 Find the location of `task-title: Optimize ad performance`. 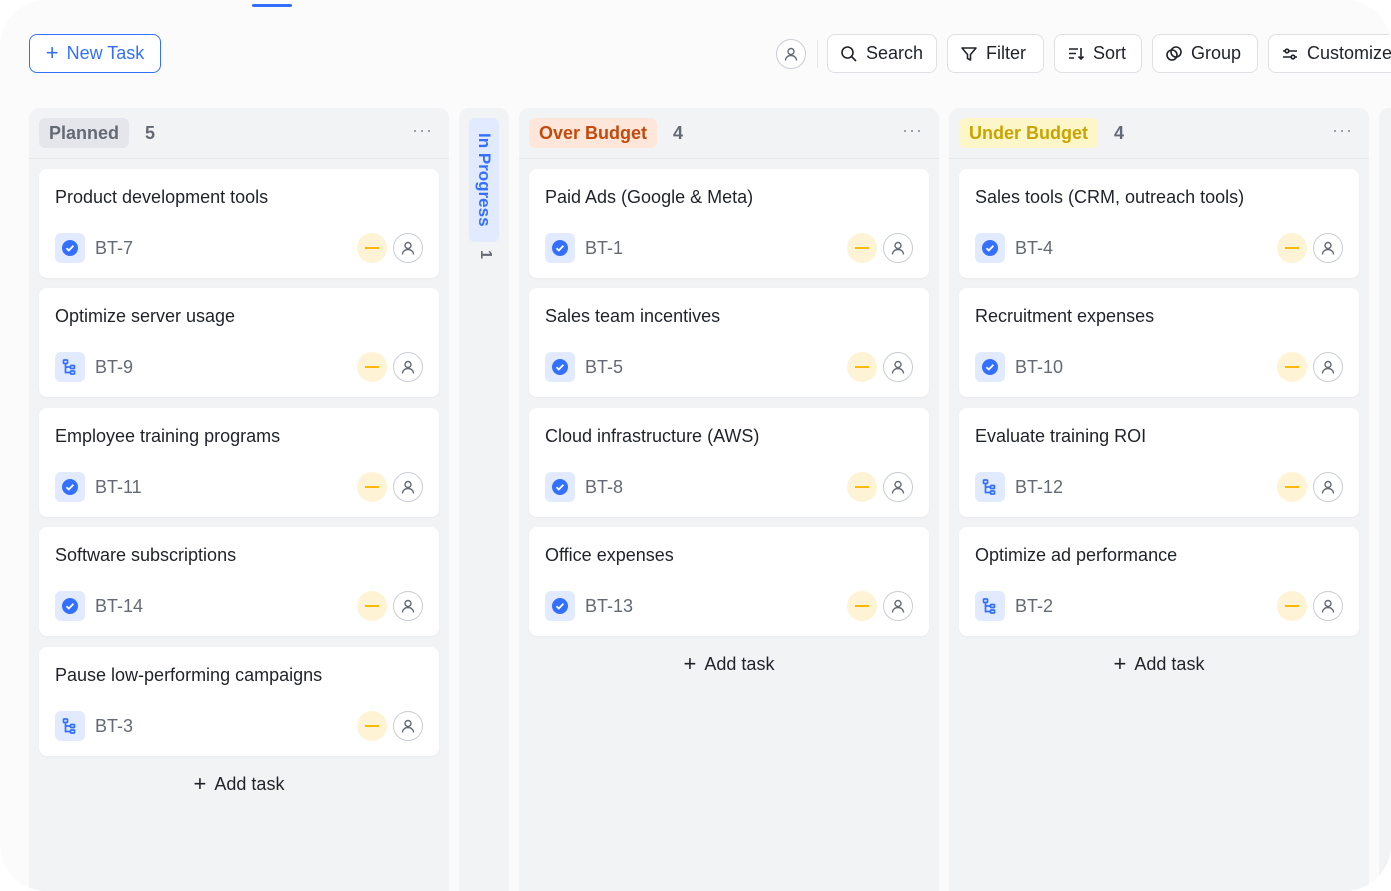

task-title: Optimize ad performance is located at coordinates (1076, 555).